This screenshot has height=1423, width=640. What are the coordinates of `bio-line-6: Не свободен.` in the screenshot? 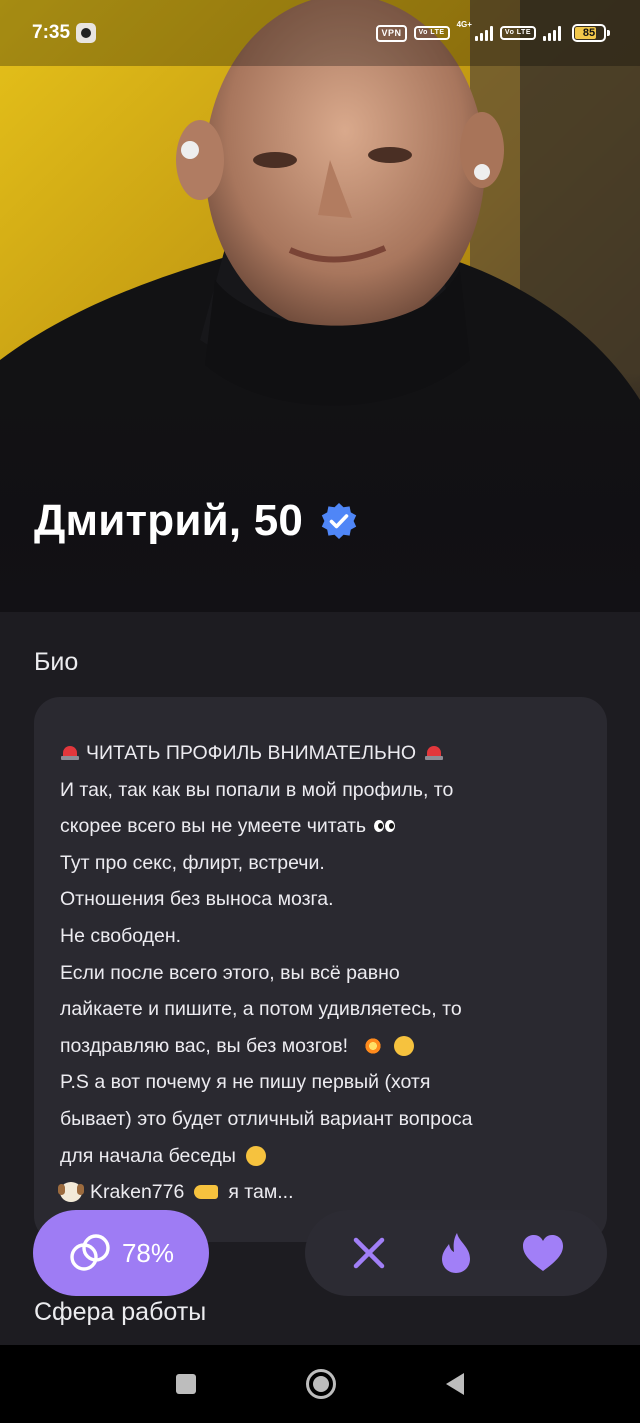 It's located at (320, 936).